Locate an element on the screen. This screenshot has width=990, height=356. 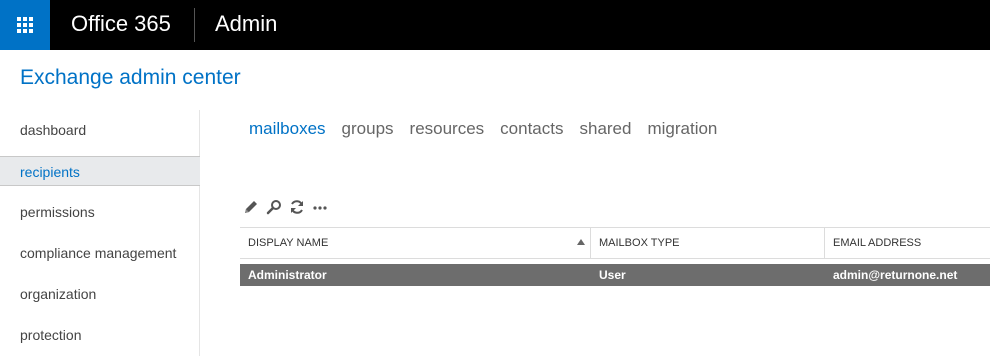
more-icon is located at coordinates (320, 208).